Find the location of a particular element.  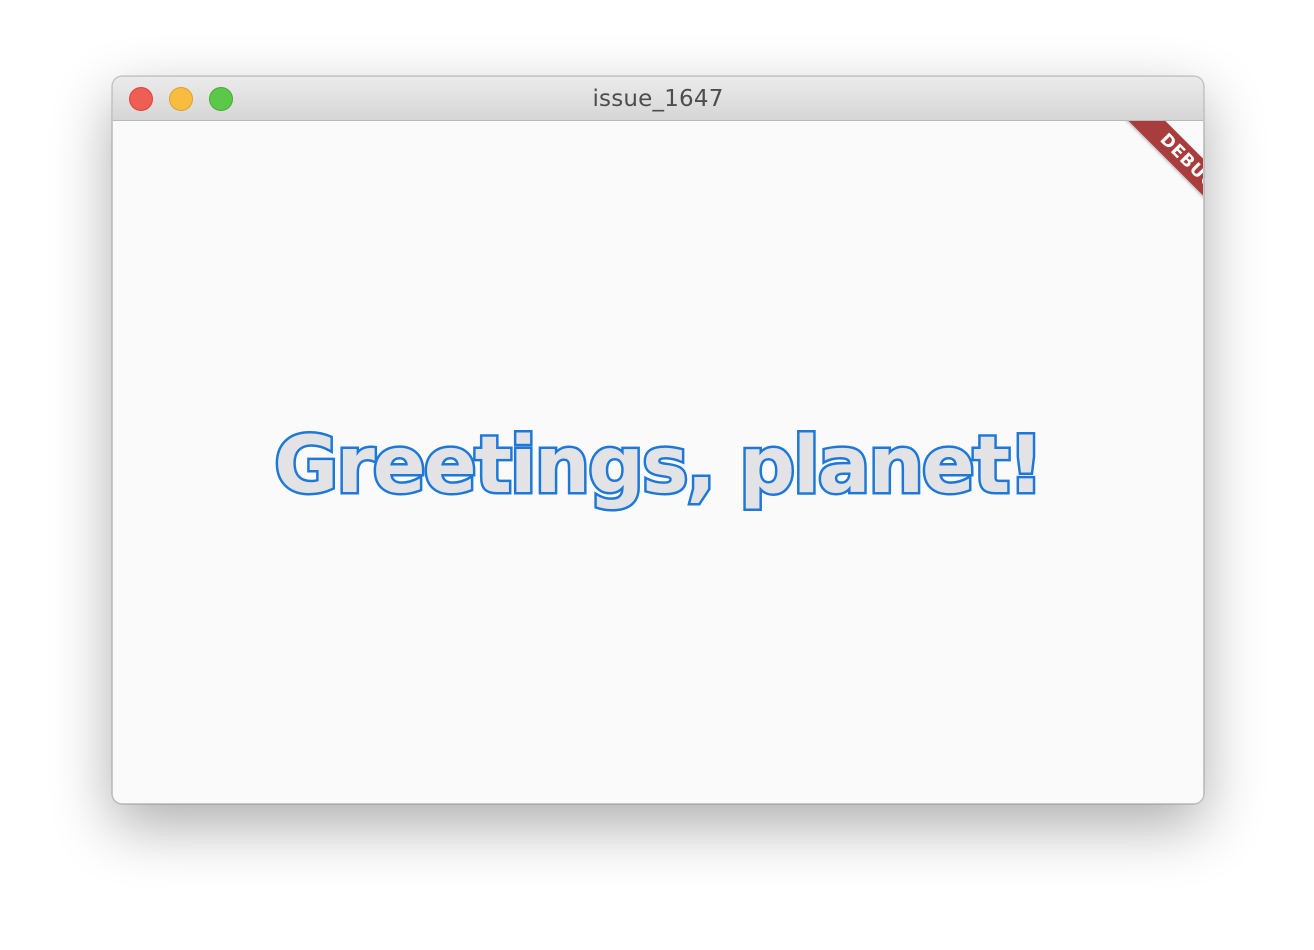

title-bar: issue_1647 is located at coordinates (658, 99).